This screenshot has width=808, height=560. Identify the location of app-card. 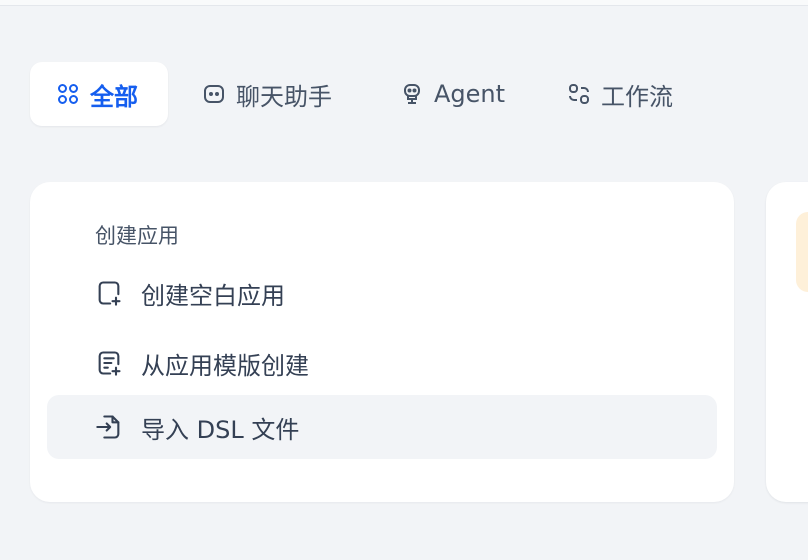
(787, 342).